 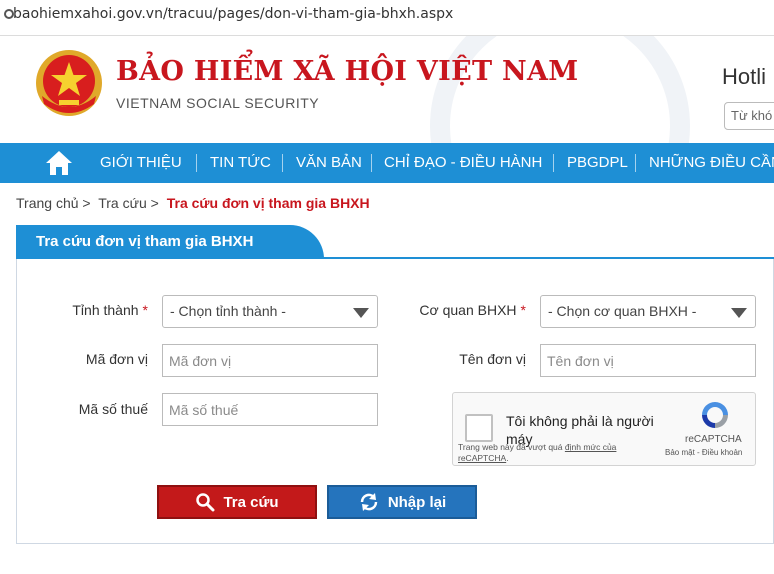 I want to click on agency-select-value: - Chọn cơ quan BHXH -, so click(x=622, y=311).